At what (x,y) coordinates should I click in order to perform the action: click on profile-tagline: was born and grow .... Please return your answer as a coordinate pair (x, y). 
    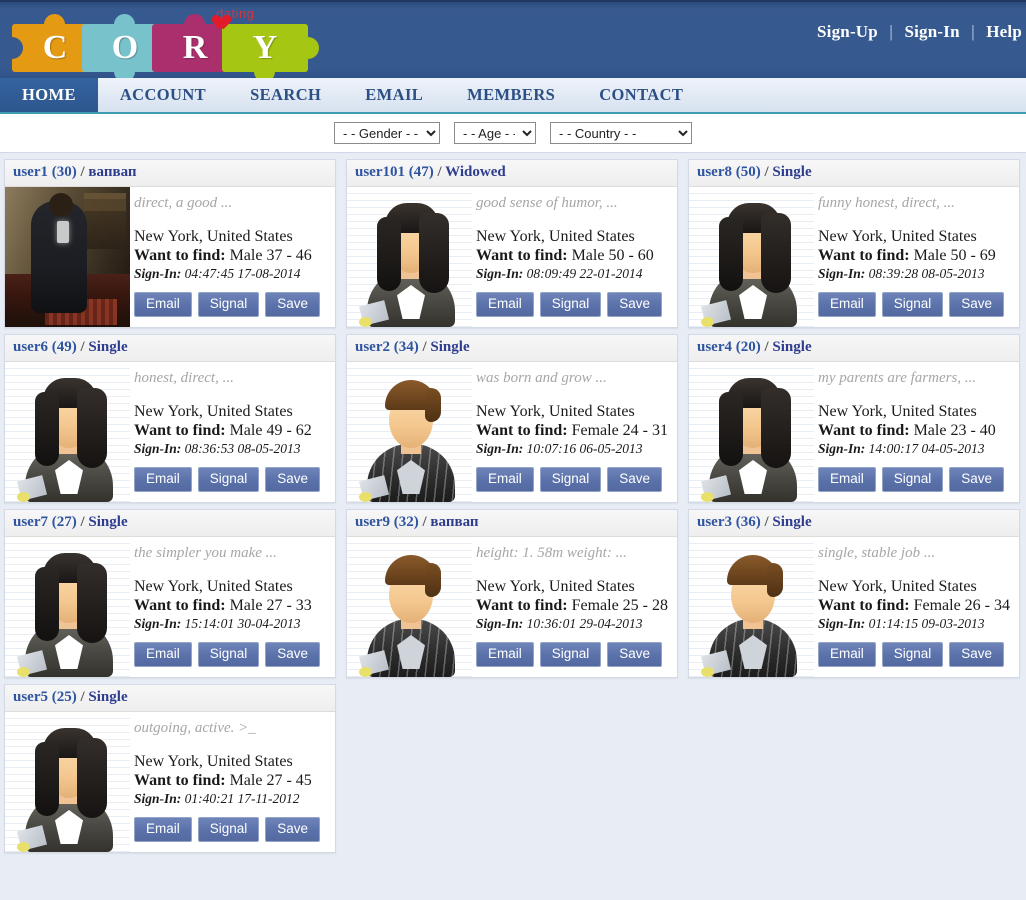
    Looking at the image, I should click on (541, 378).